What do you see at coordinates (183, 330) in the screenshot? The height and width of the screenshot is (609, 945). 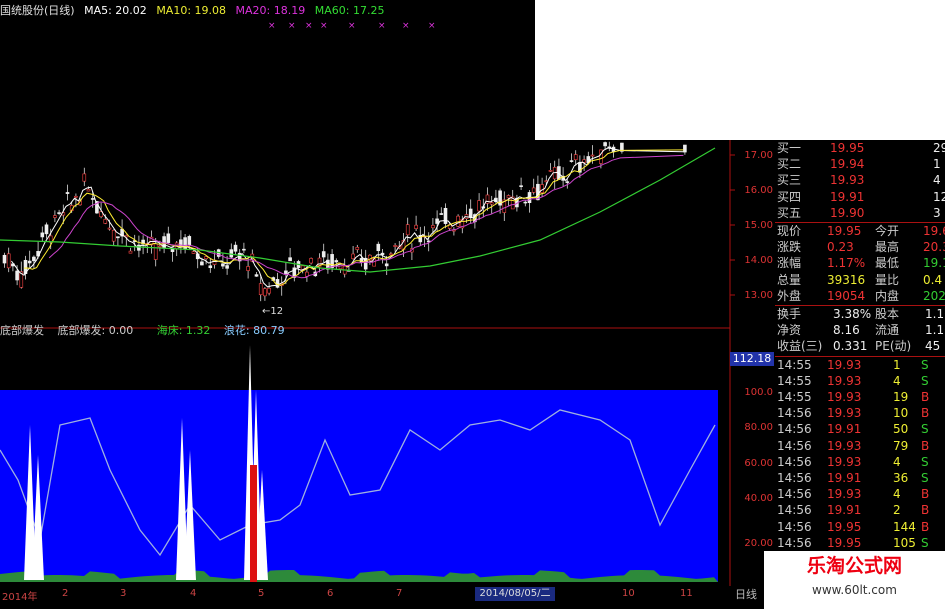 I see `sea-floor-value: 海床: 1.32` at bounding box center [183, 330].